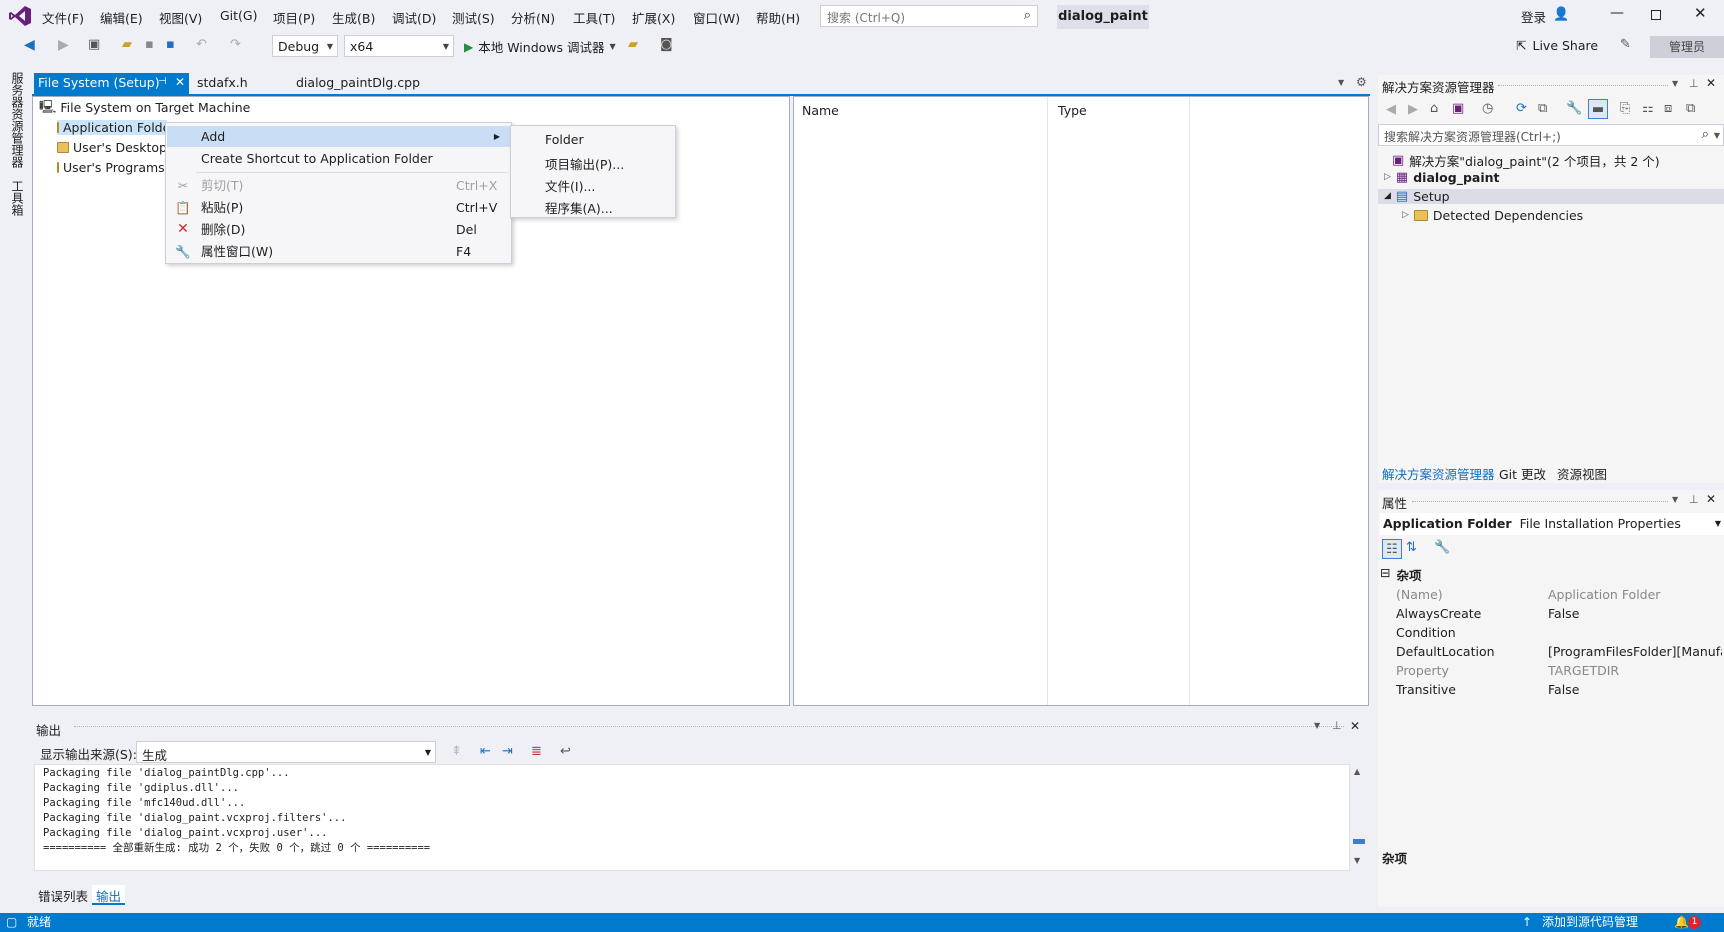 Image resolution: width=1724 pixels, height=932 pixels. I want to click on scroll-down-icon: ▼, so click(1357, 861).